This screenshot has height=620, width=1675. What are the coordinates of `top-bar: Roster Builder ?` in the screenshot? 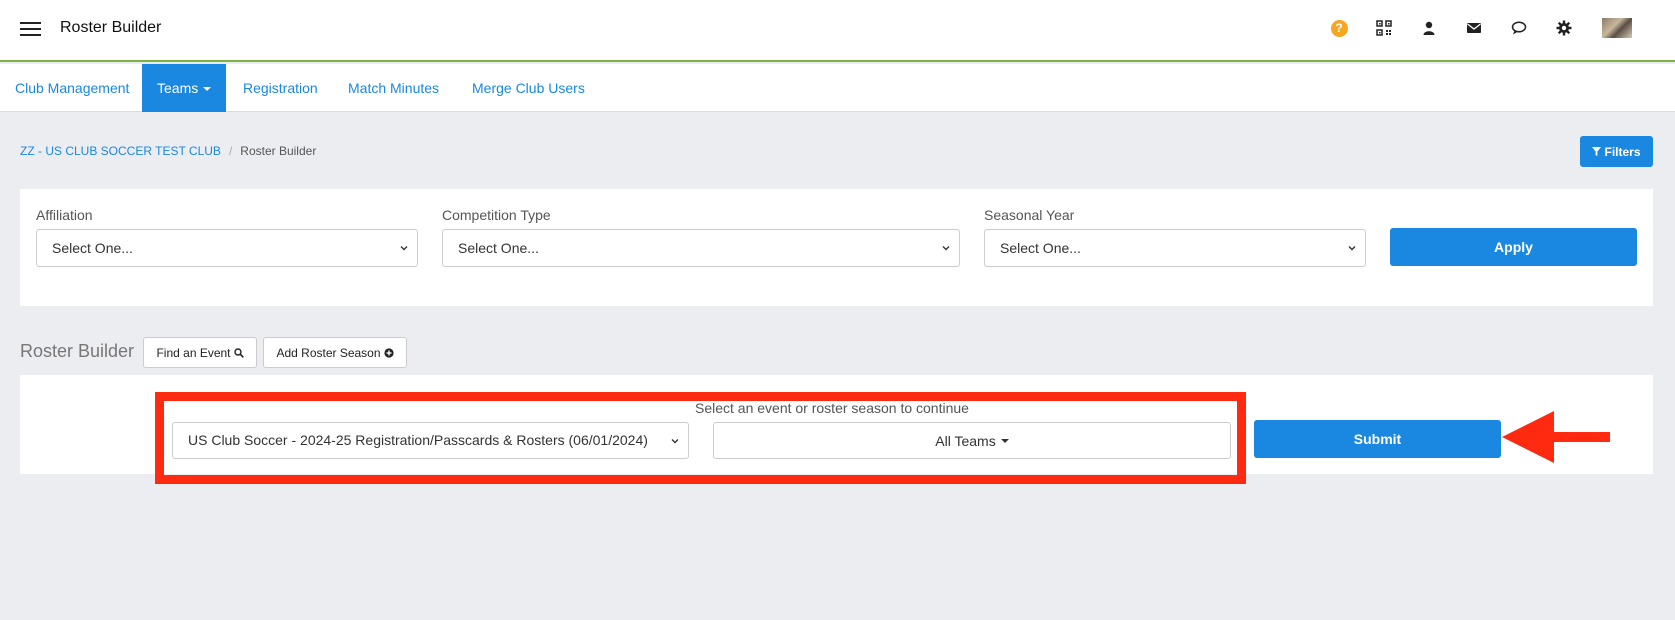 It's located at (837, 31).